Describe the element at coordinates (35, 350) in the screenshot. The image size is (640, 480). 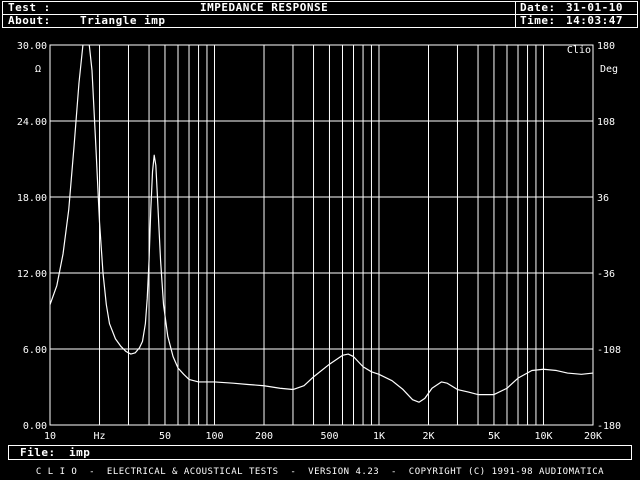
I see `y-tick-label: 6.00` at that location.